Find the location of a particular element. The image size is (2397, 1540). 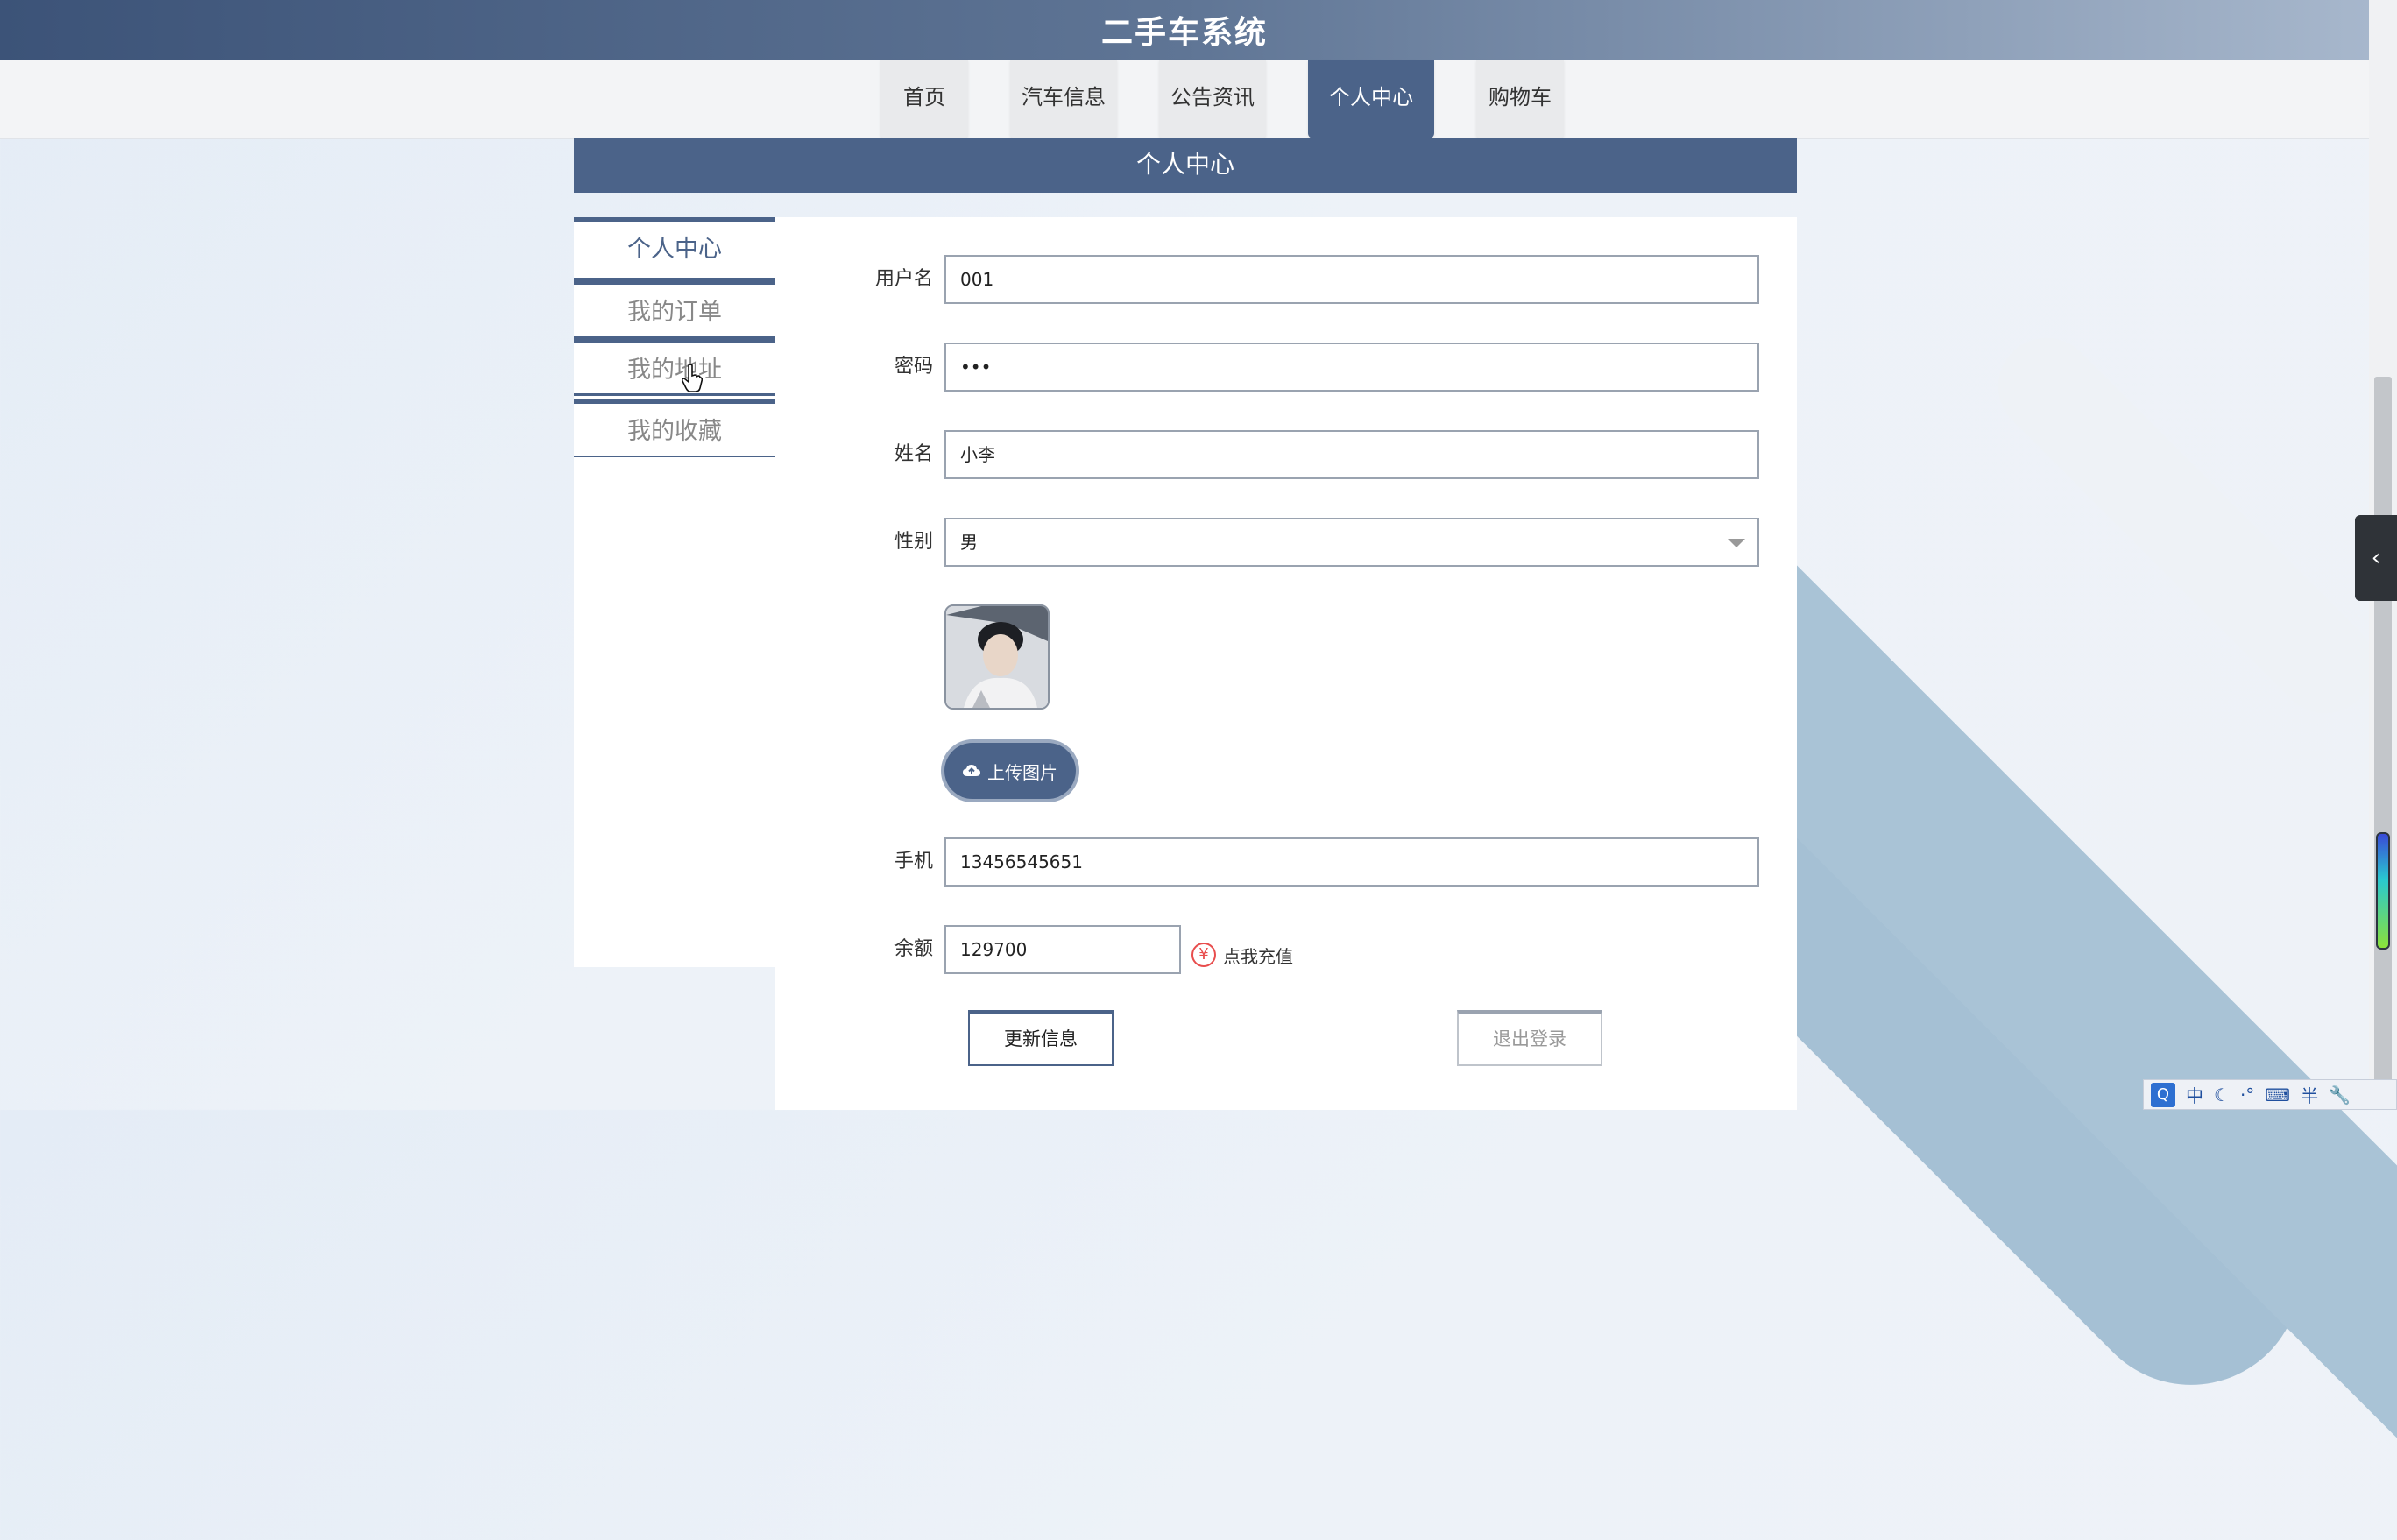

system-tray: Q 中 ☾ ·° ⌨ 半 🔧 is located at coordinates (2270, 1094).